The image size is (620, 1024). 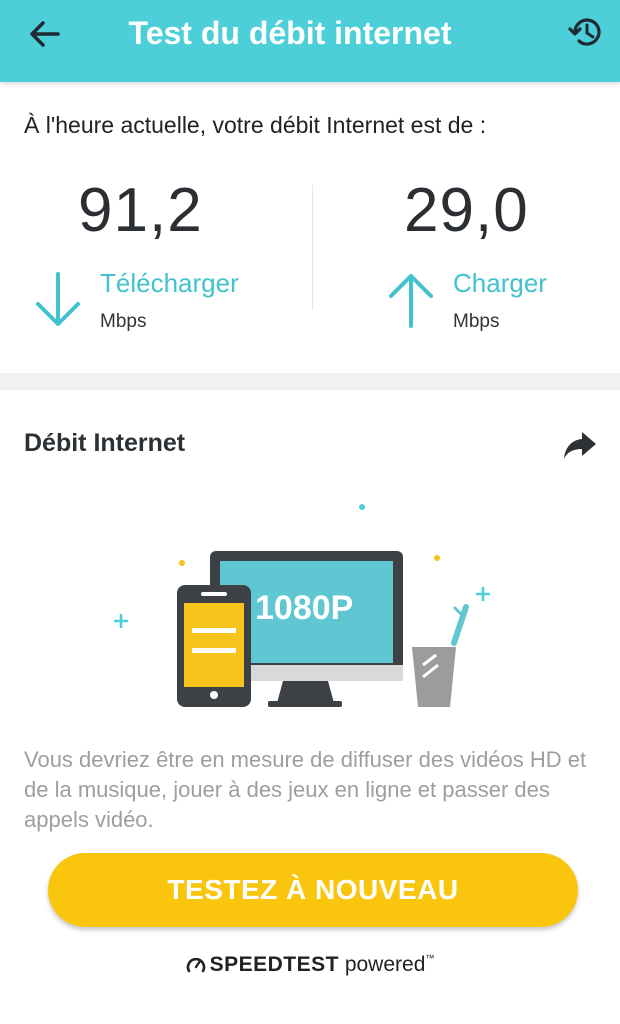 I want to click on history-button, so click(x=586, y=32).